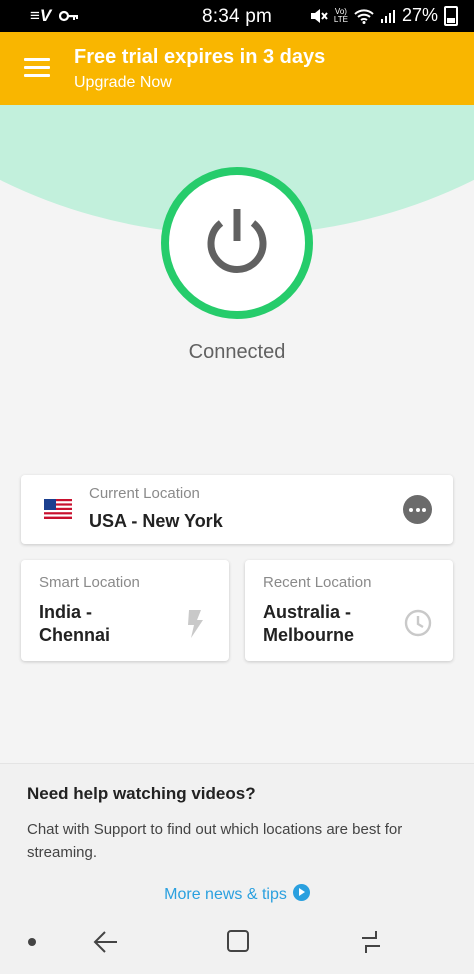 The image size is (474, 974). Describe the element at coordinates (200, 57) in the screenshot. I see `trial-banner-title: Free trial expires in 3 days` at that location.